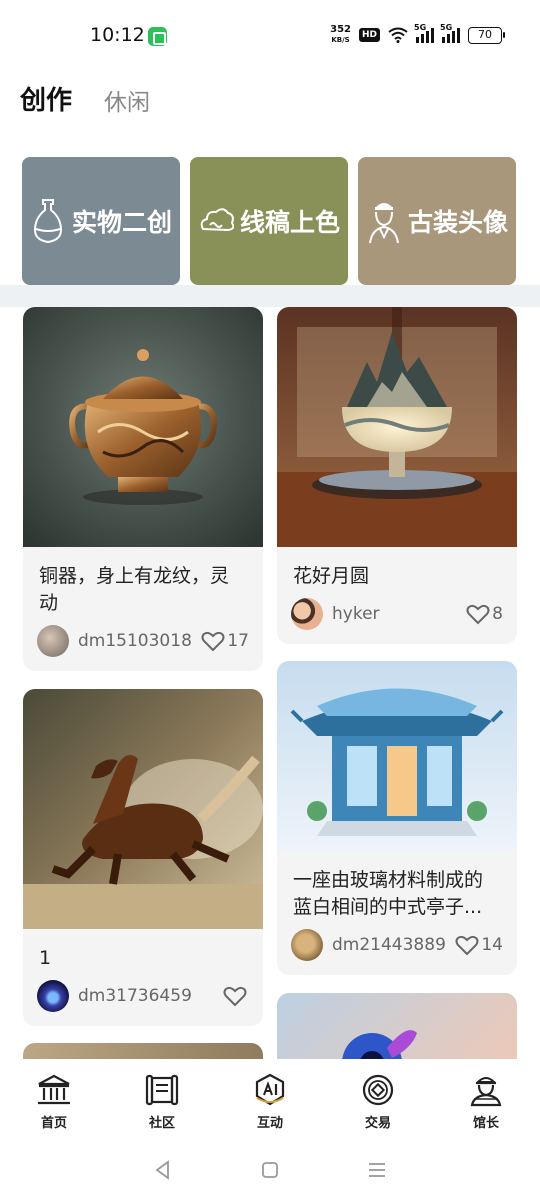  I want to click on top-tabs: 创作 休闲, so click(85, 98).